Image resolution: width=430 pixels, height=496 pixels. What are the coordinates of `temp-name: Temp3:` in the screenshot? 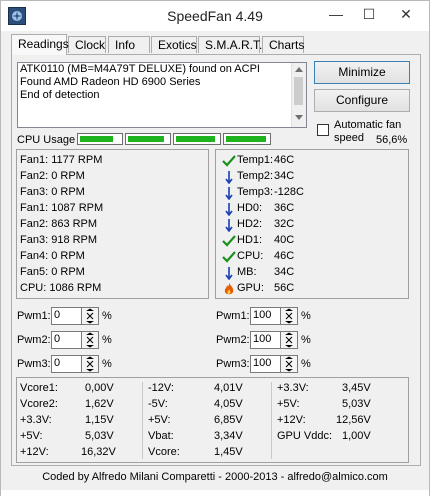 It's located at (255, 192).